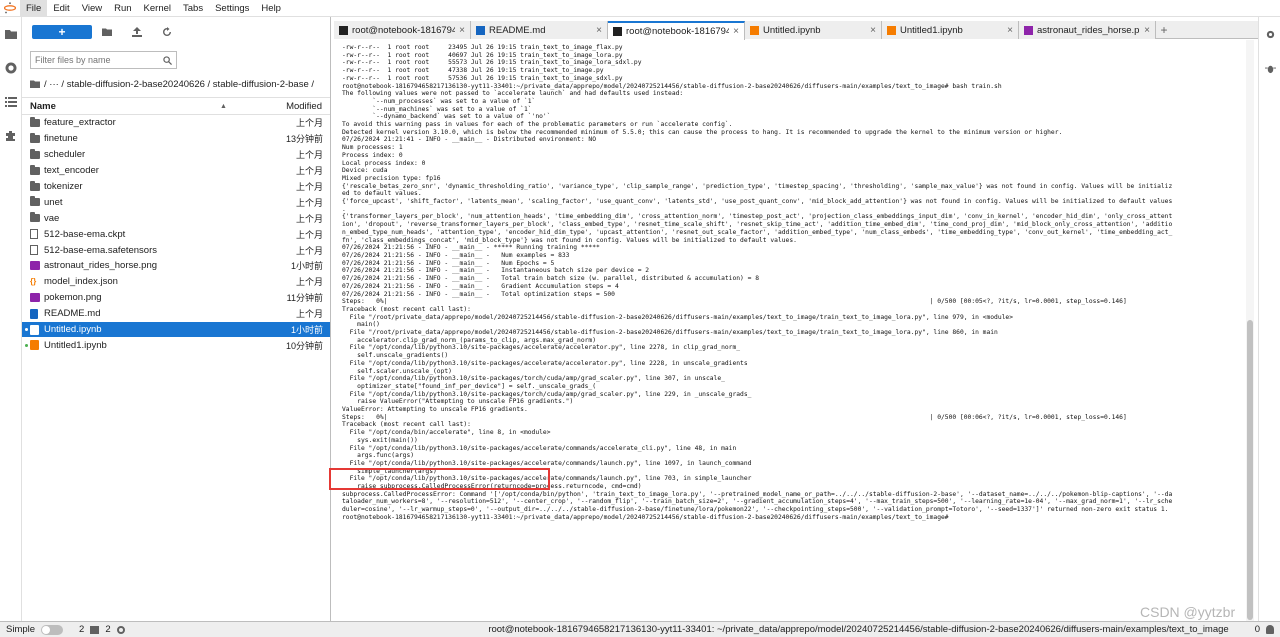 This screenshot has height=637, width=1280. Describe the element at coordinates (37, 298) in the screenshot. I see `image-file-icon` at that location.